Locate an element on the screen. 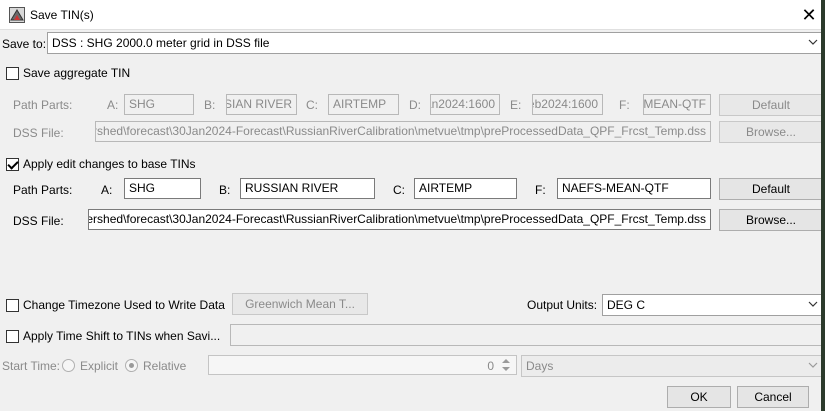 The image size is (825, 411). aggregate-b-input: RUSSIAN RIVER is located at coordinates (261, 104).